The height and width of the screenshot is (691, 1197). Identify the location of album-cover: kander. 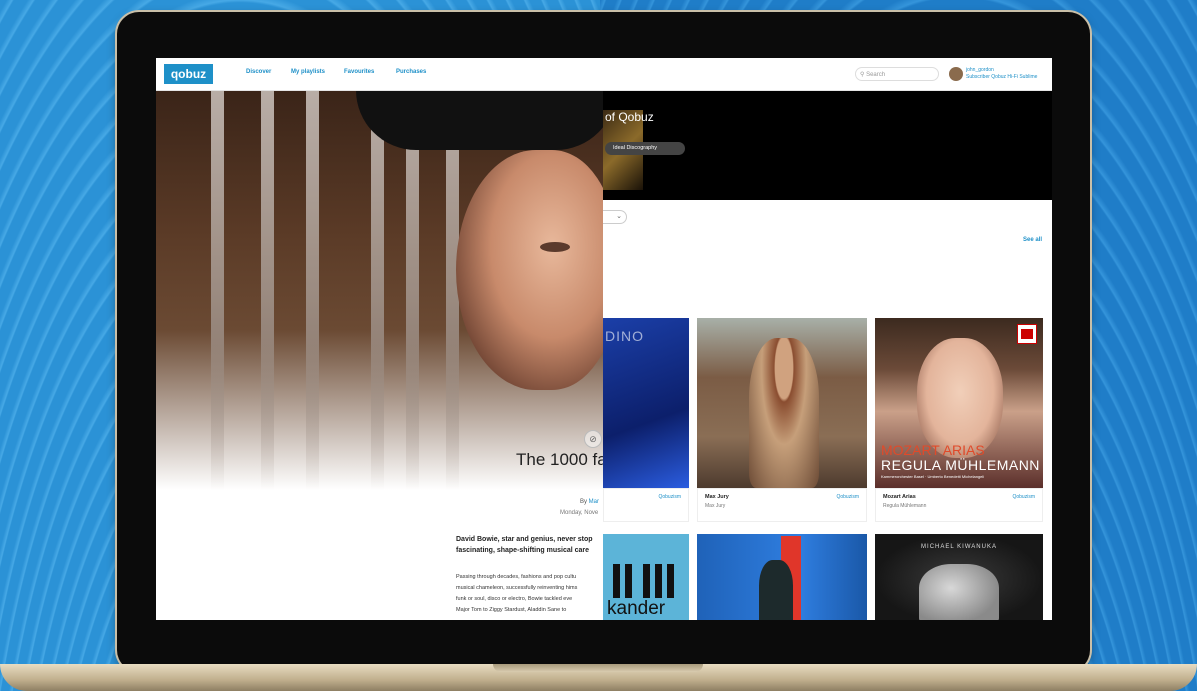
(646, 577).